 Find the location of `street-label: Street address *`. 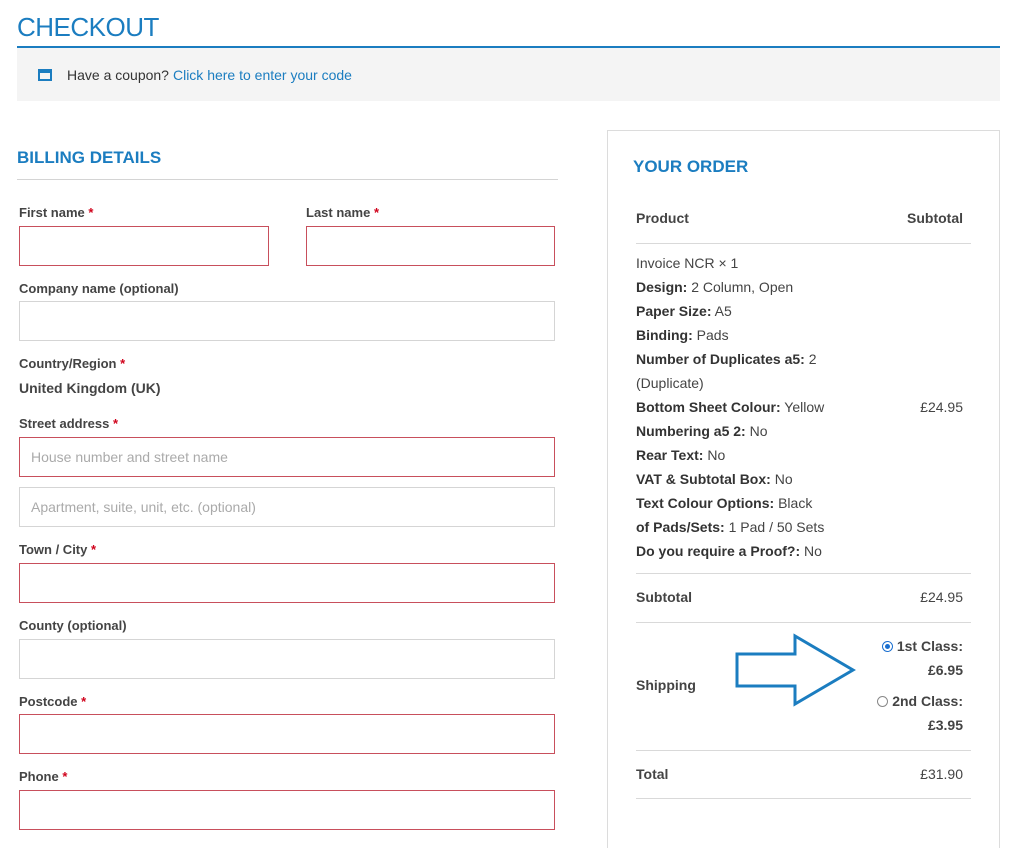

street-label: Street address * is located at coordinates (69, 423).